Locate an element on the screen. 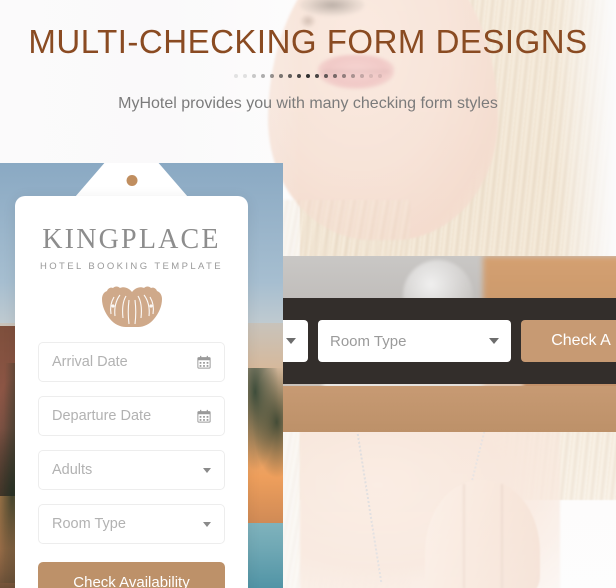 The image size is (616, 588). dark-bar-partial-select is located at coordinates (295, 341).